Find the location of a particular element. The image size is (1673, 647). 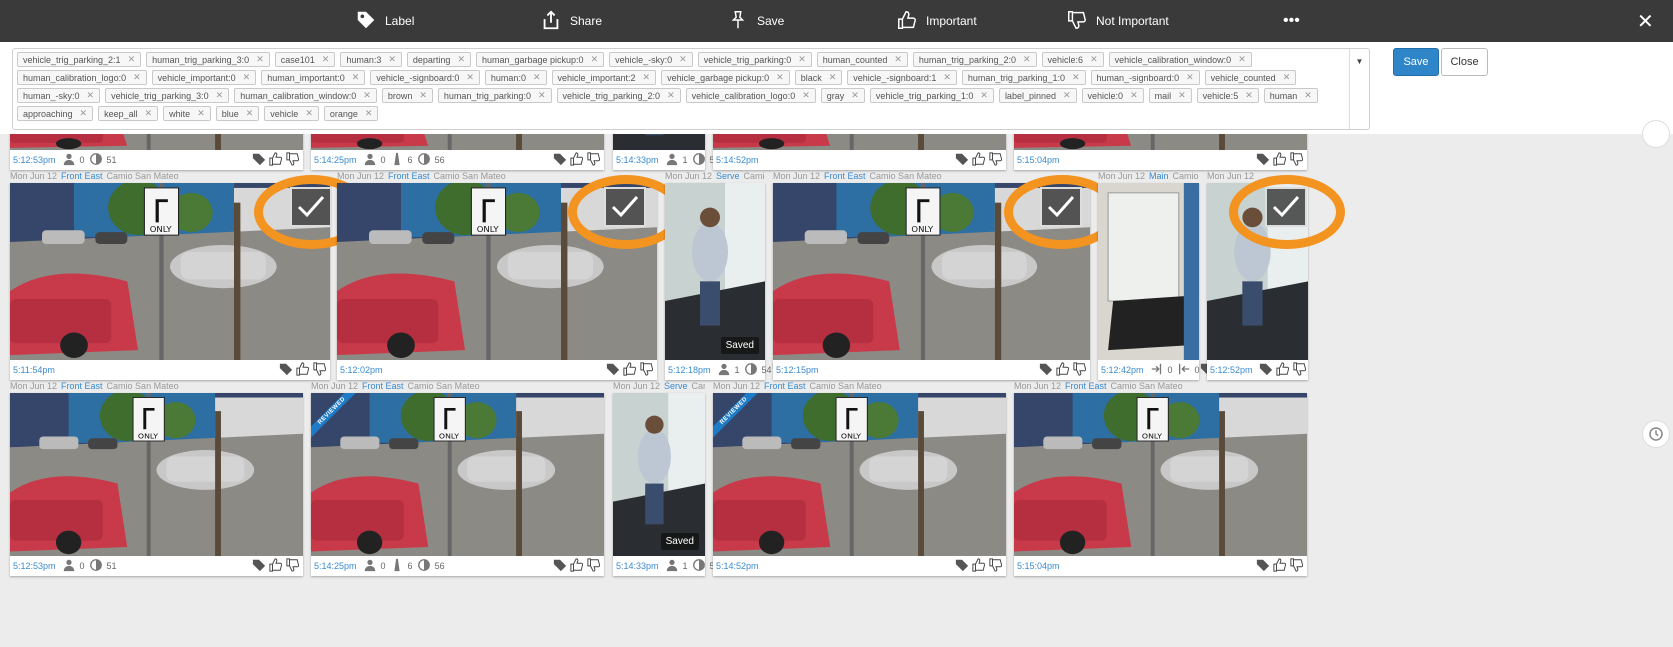

tag-chip: orange ✕ is located at coordinates (351, 113).